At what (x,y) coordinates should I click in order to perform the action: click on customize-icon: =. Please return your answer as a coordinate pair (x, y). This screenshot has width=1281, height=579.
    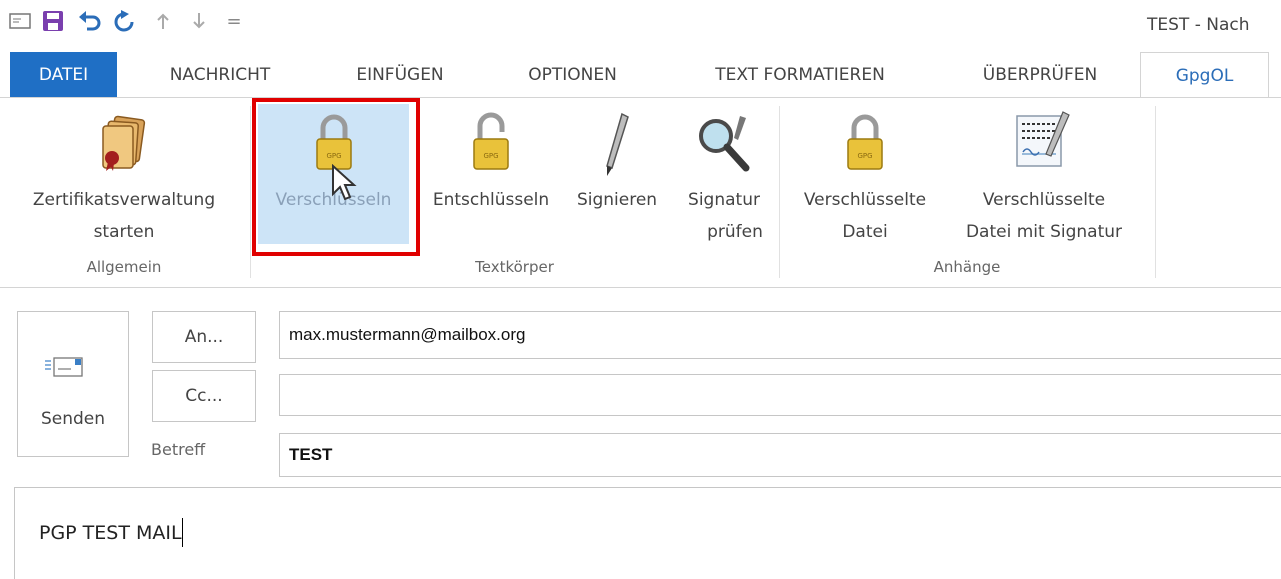
    Looking at the image, I should click on (234, 21).